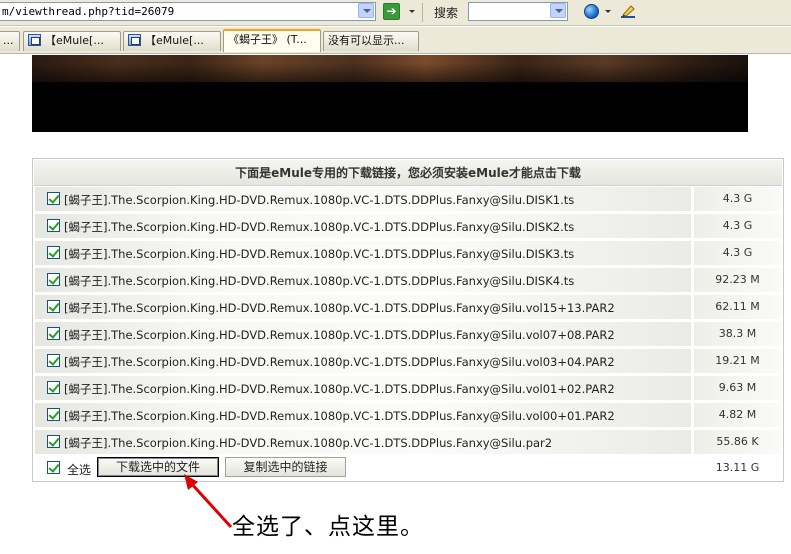 The height and width of the screenshot is (554, 791). What do you see at coordinates (737, 334) in the screenshot?
I see `file-size: 38.3 M` at bounding box center [737, 334].